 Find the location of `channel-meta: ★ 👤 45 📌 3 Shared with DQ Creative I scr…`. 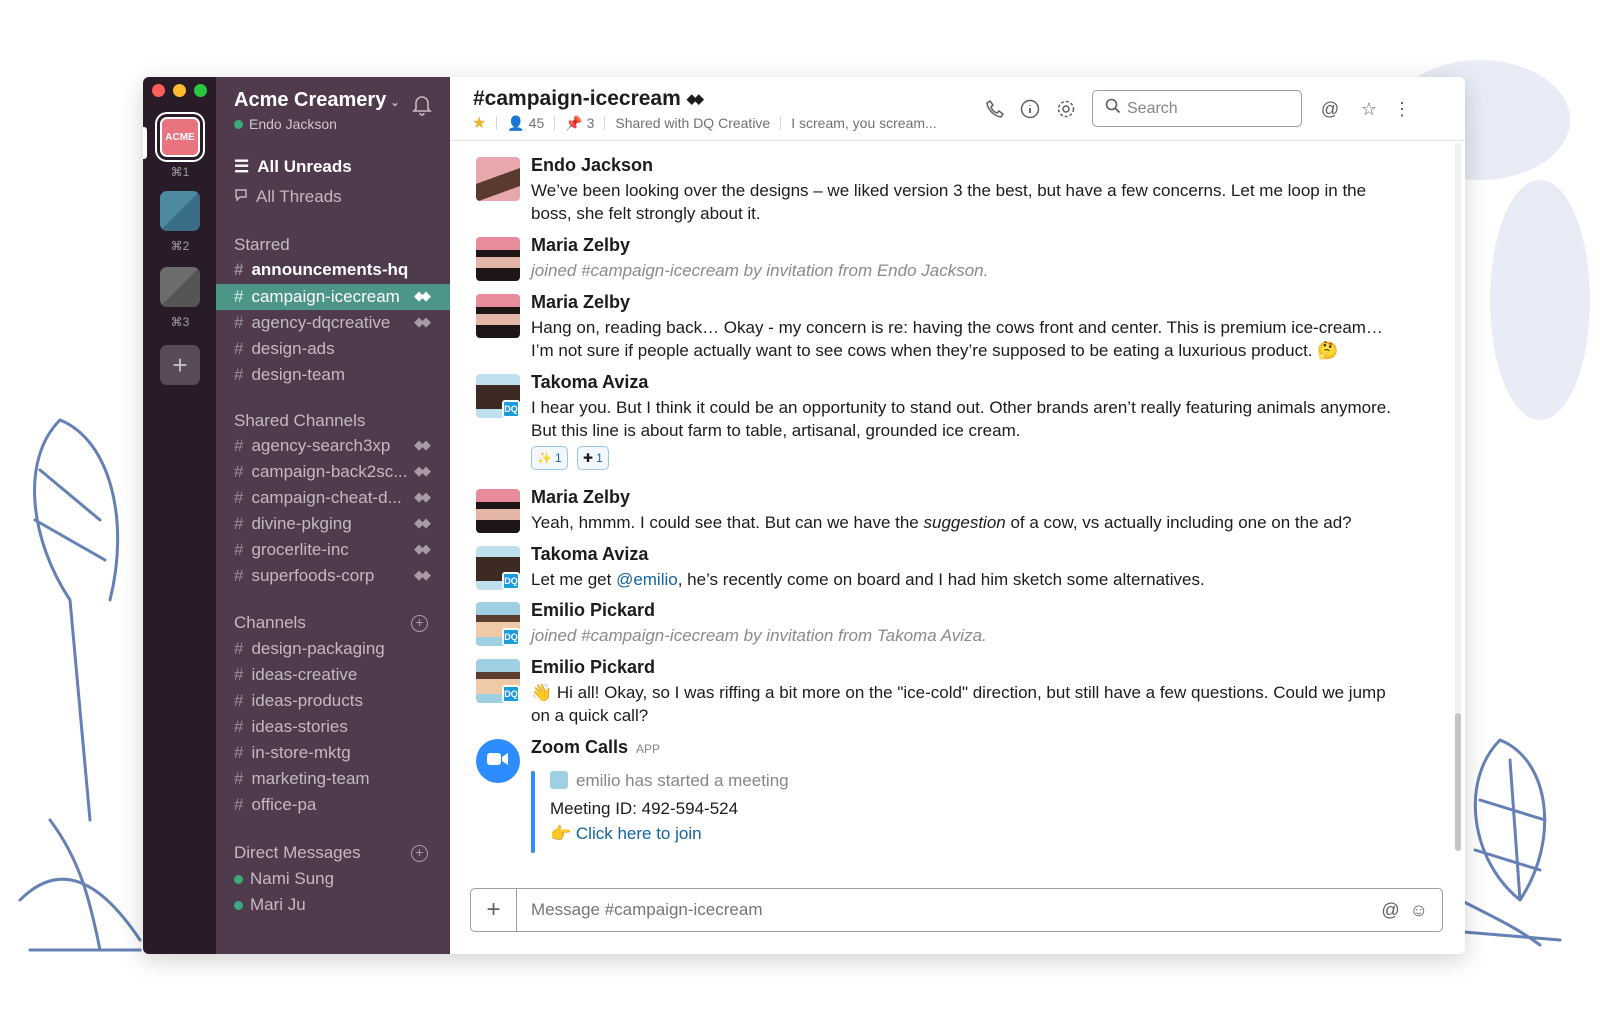

channel-meta: ★ 👤 45 📌 3 Shared with DQ Creative I scr… is located at coordinates (704, 123).